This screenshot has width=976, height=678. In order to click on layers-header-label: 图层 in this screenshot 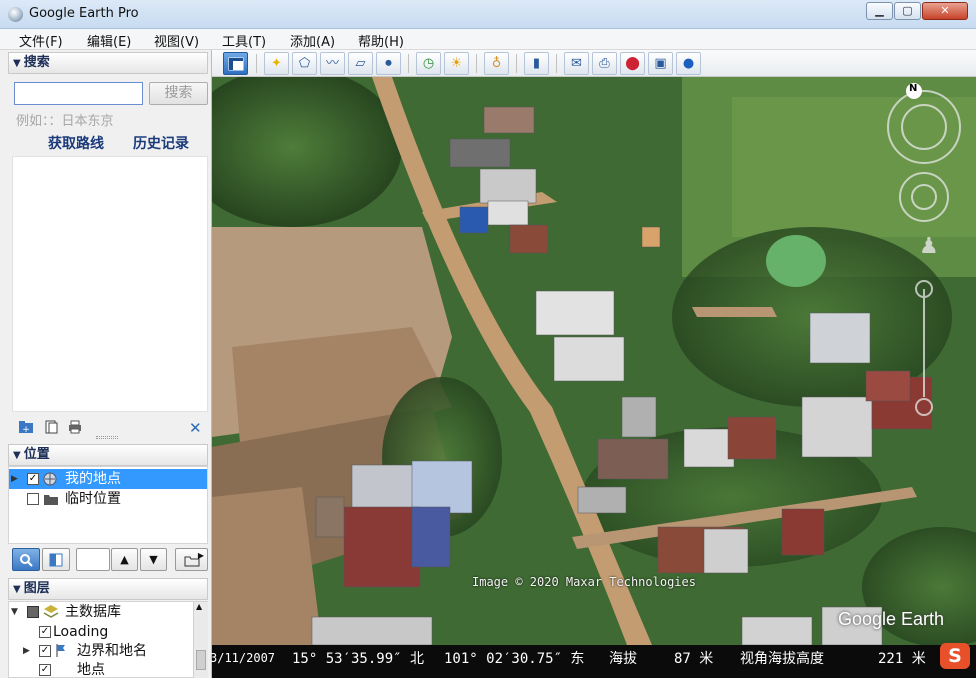, I will do `click(36, 588)`.